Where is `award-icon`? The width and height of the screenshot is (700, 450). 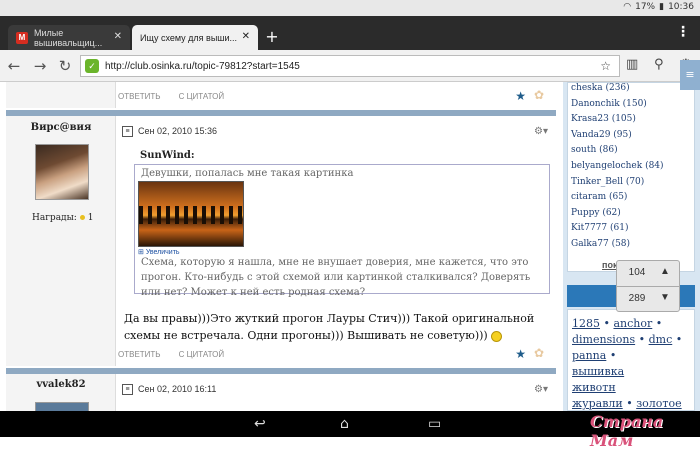
award-icon is located at coordinates (82, 217).